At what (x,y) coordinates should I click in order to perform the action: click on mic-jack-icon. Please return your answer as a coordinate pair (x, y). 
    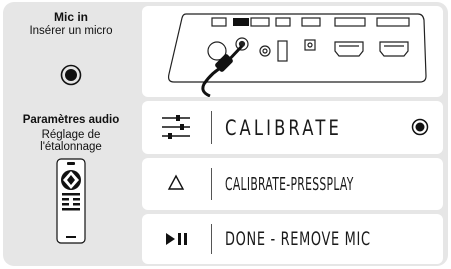
    Looking at the image, I should click on (71, 75).